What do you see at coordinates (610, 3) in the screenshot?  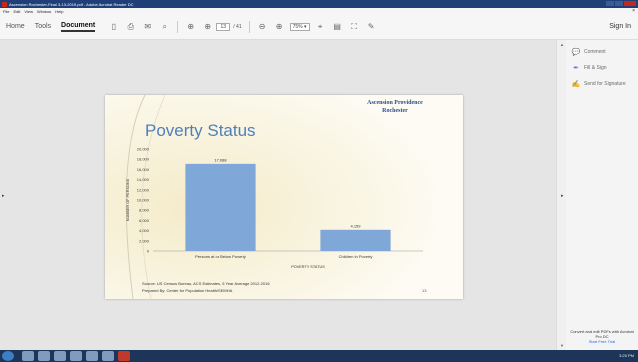 I see `minimize-button` at bounding box center [610, 3].